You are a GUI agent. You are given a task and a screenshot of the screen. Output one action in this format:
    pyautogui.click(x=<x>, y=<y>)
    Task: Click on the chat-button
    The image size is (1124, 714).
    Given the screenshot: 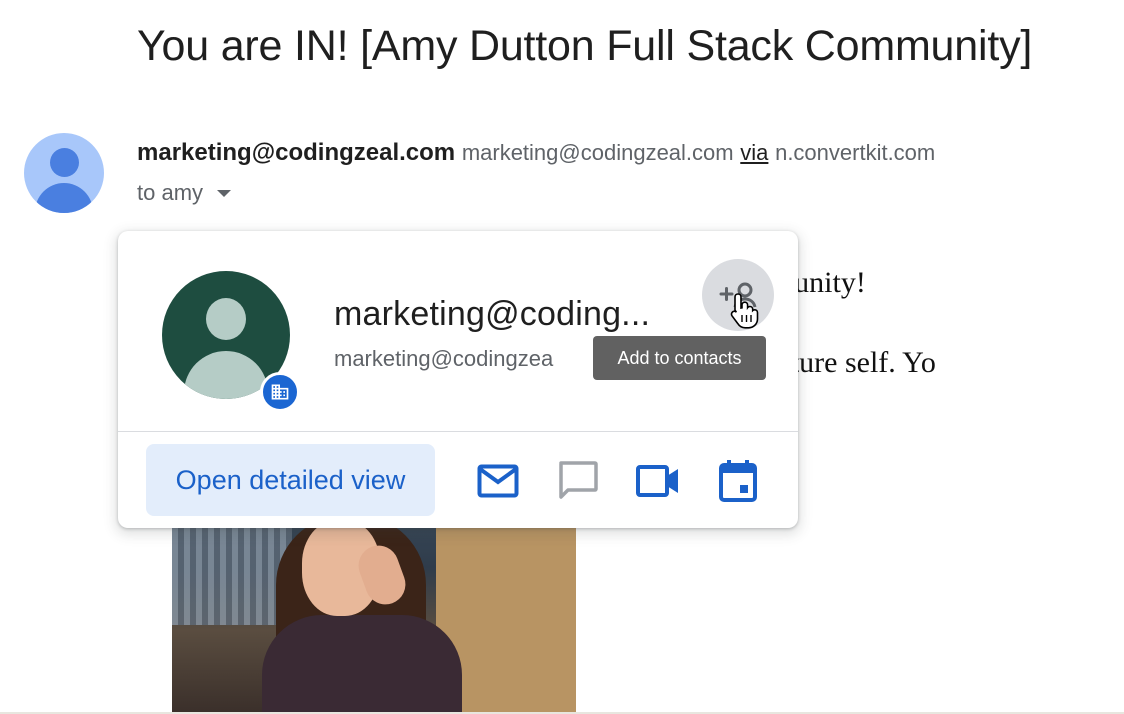 What is the action you would take?
    pyautogui.click(x=578, y=481)
    